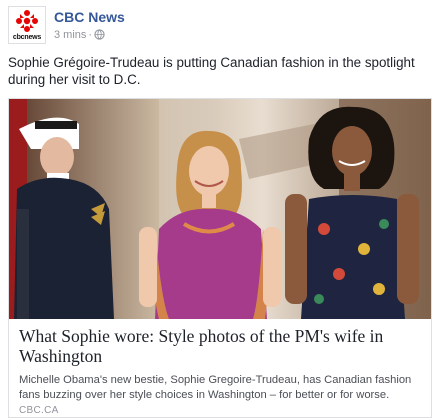 Image resolution: width=441 pixels, height=418 pixels. I want to click on cbc-gem-icon, so click(27, 21).